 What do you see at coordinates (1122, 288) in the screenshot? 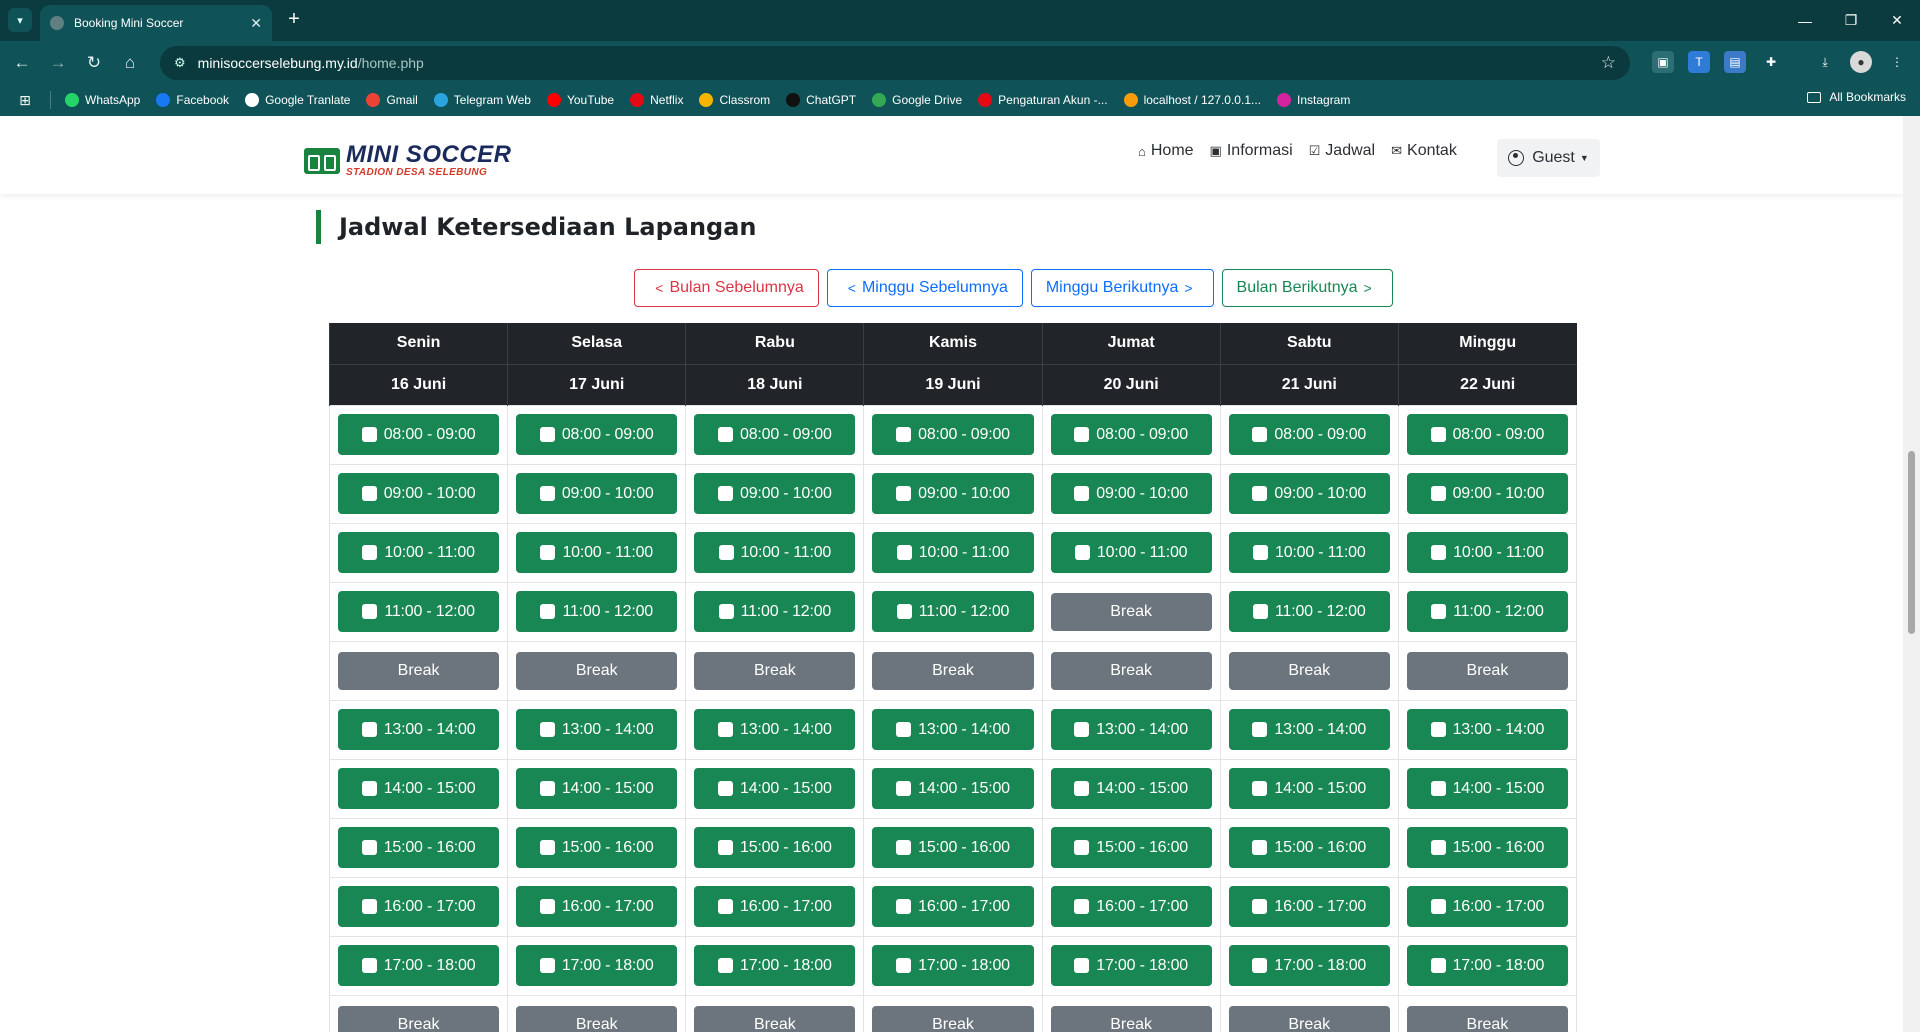
I see `next-week-button: Minggu Berikutnya >` at bounding box center [1122, 288].